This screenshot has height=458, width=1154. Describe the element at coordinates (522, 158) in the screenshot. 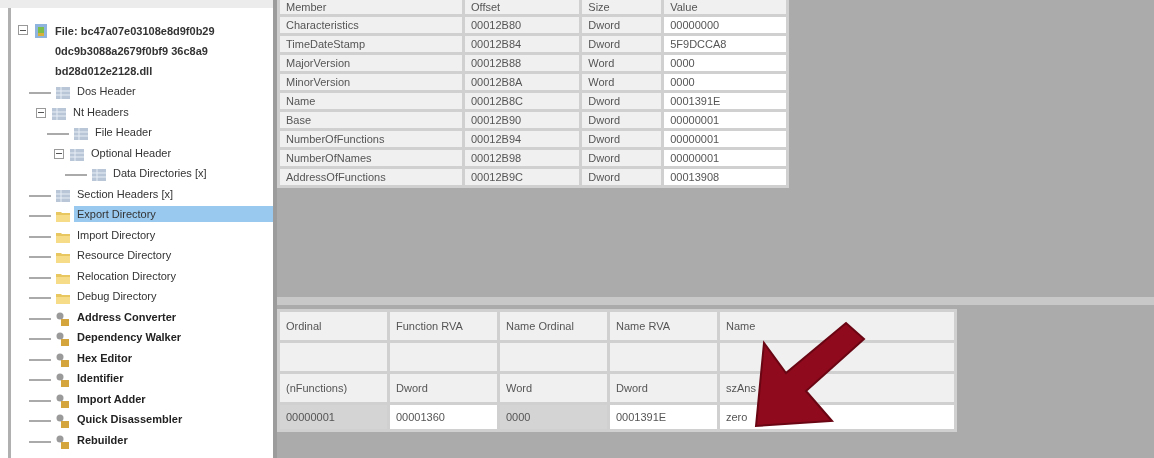

I see `table-cell: 00012B98` at that location.